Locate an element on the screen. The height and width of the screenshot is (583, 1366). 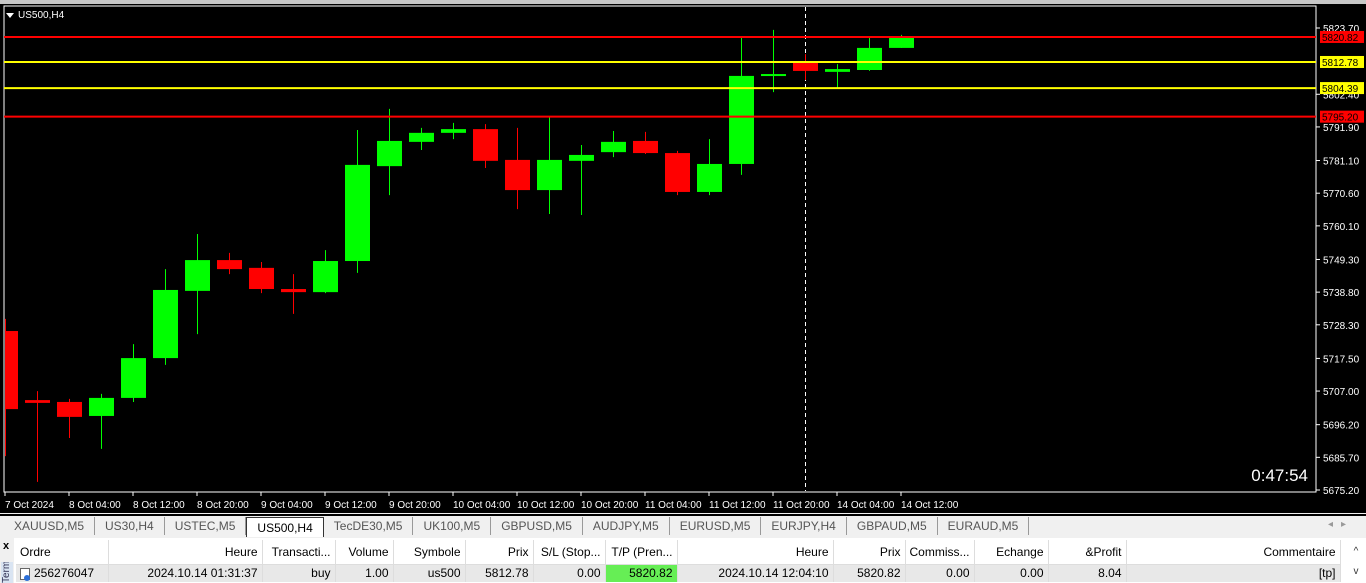
tab-audjpy-m5: AUDJPY,M5 is located at coordinates (626, 526).